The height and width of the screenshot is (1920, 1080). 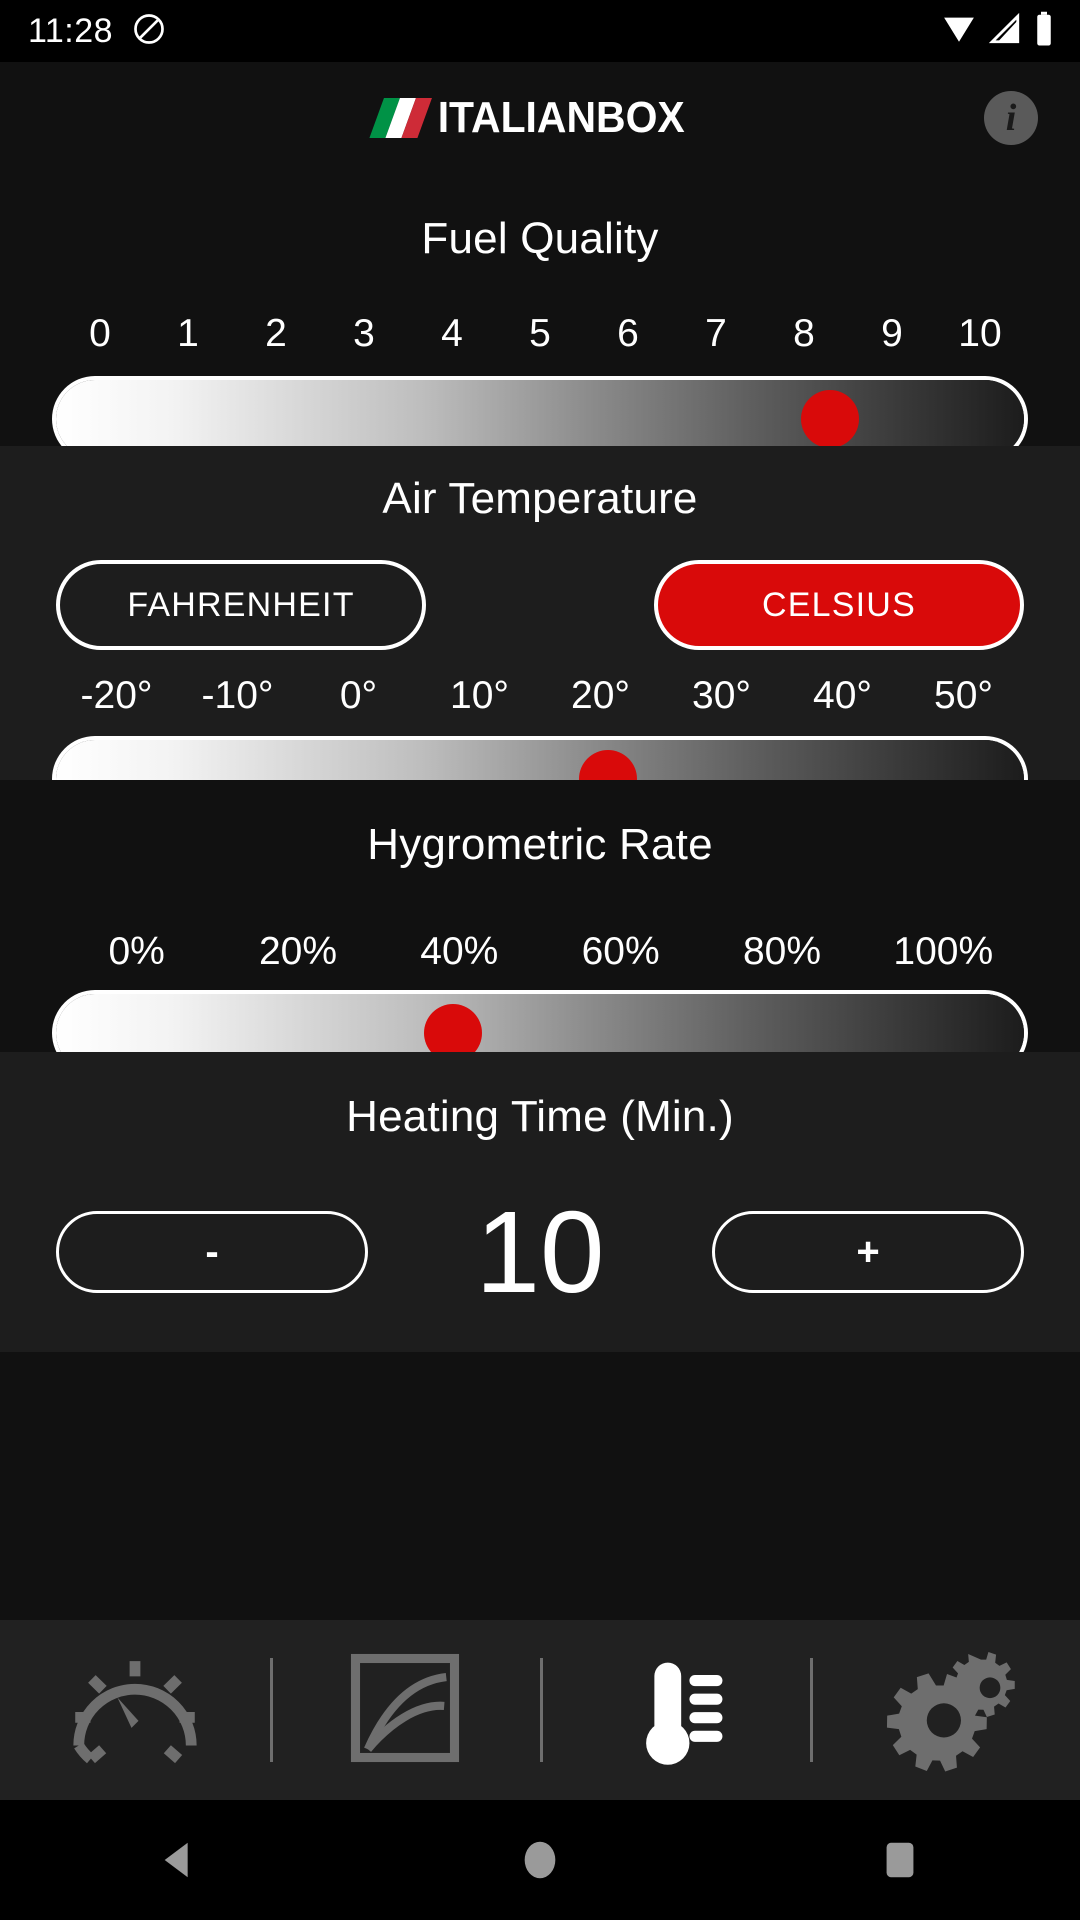 I want to click on gears-icon, so click(x=945, y=1710).